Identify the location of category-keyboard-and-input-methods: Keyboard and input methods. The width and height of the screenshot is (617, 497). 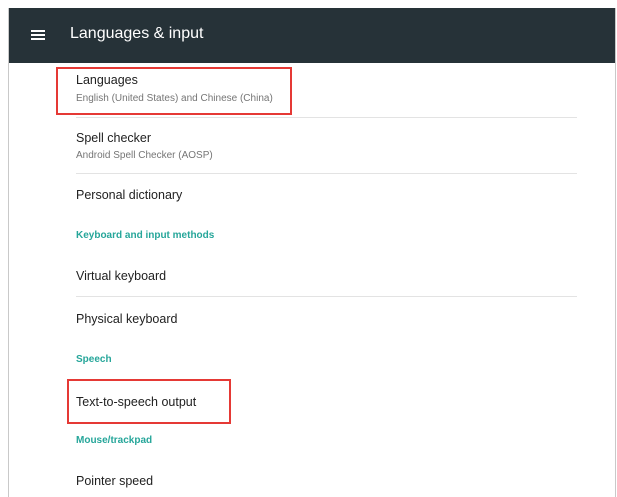
(145, 235).